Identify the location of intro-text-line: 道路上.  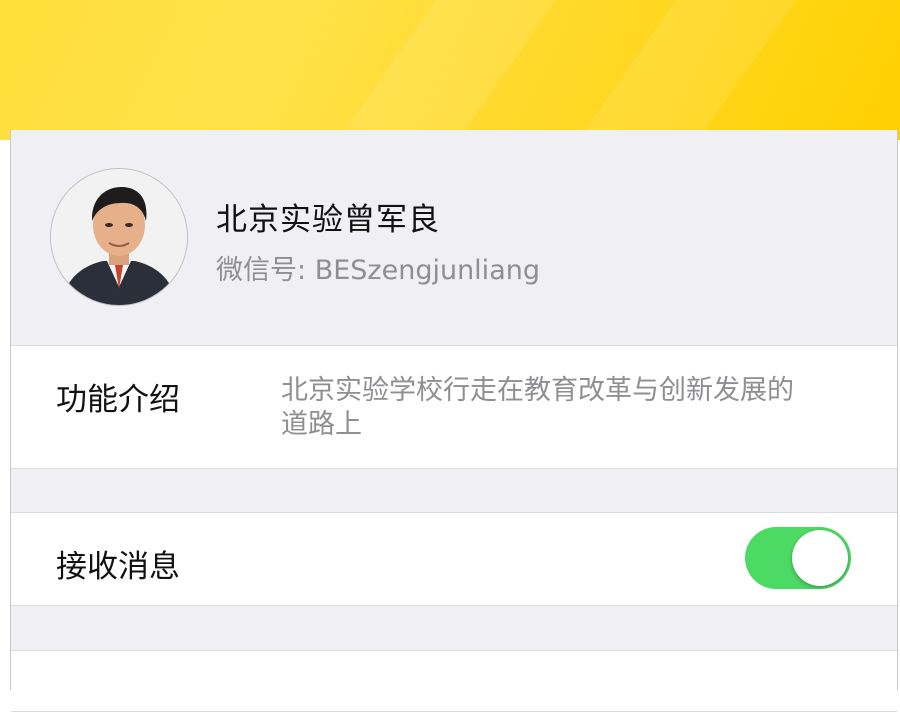
(321, 424).